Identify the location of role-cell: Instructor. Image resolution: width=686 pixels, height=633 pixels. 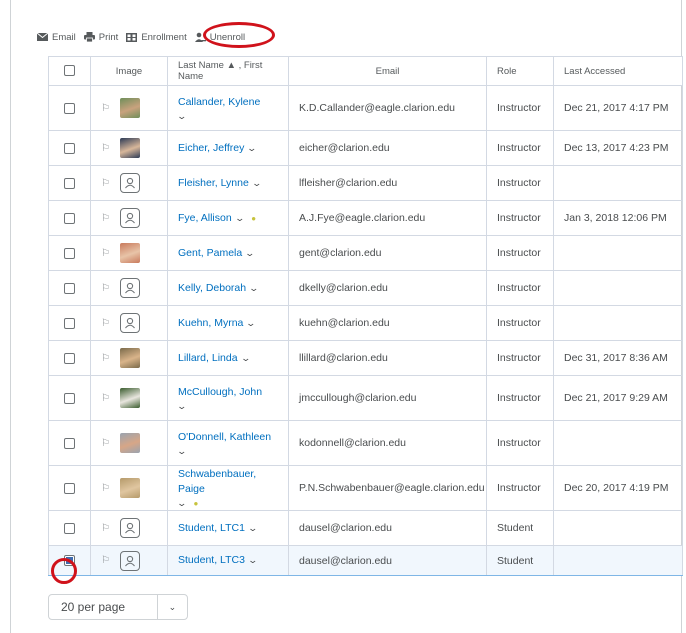
(520, 323).